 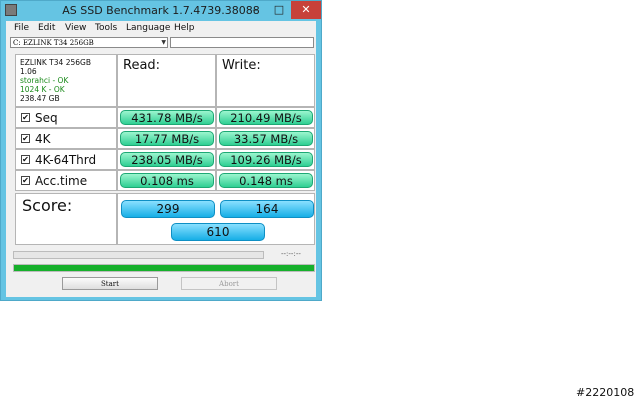 I want to click on menu-view: View, so click(x=75, y=28).